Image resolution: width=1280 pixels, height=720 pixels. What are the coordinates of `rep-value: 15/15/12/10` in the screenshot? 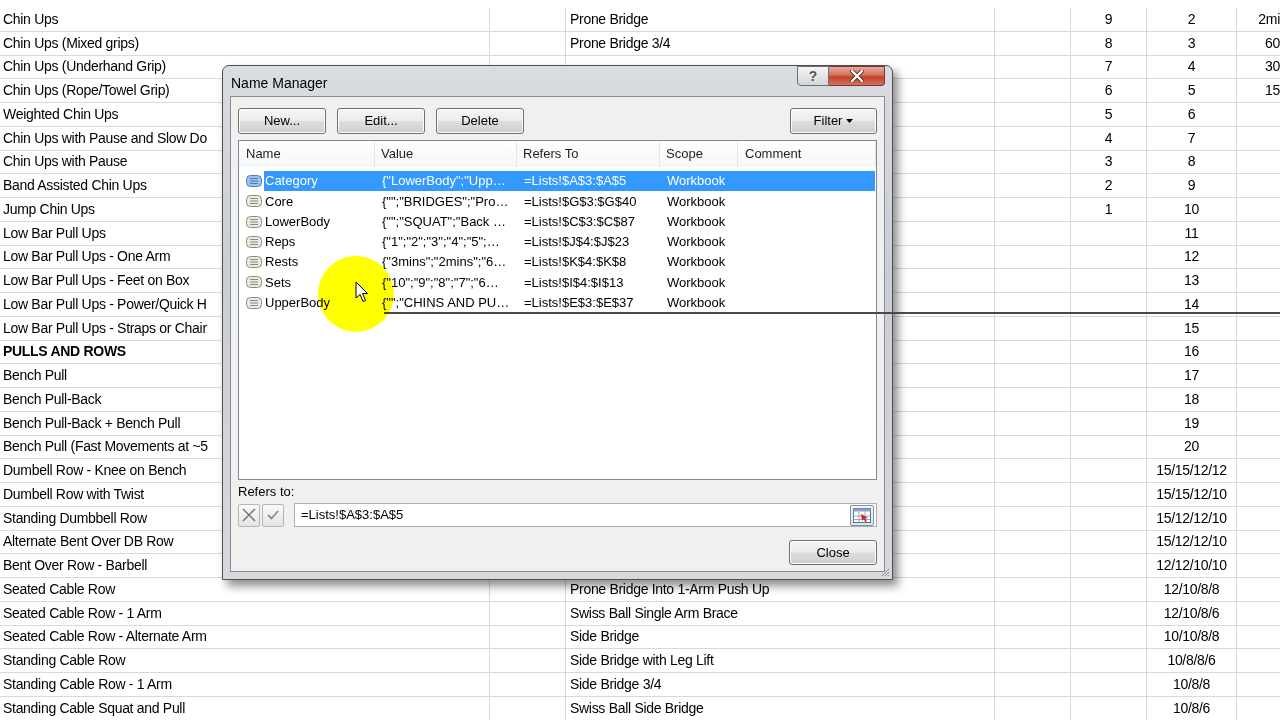 It's located at (1191, 494).